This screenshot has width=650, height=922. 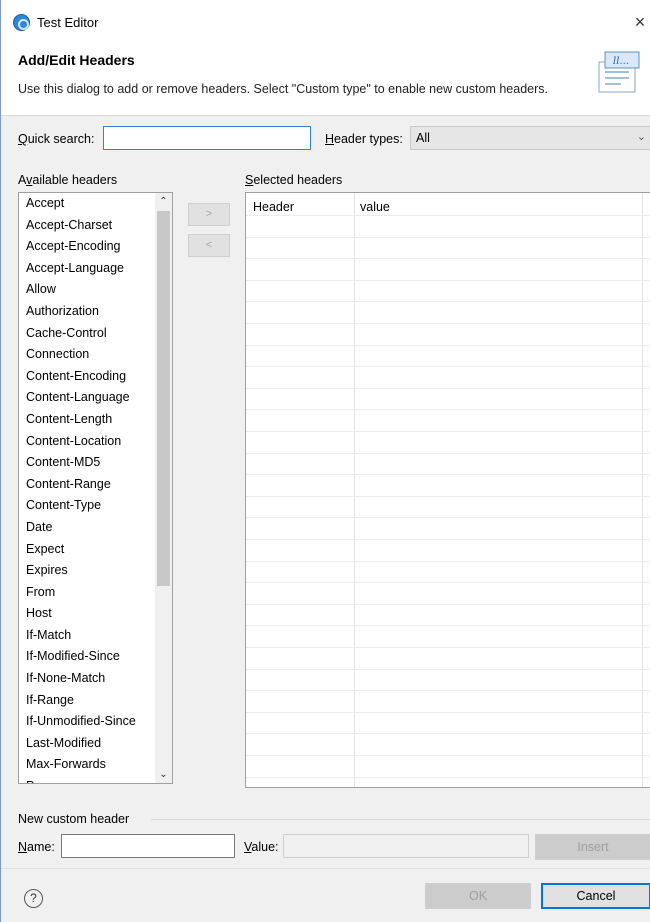 I want to click on custom-header-value-input, so click(x=406, y=846).